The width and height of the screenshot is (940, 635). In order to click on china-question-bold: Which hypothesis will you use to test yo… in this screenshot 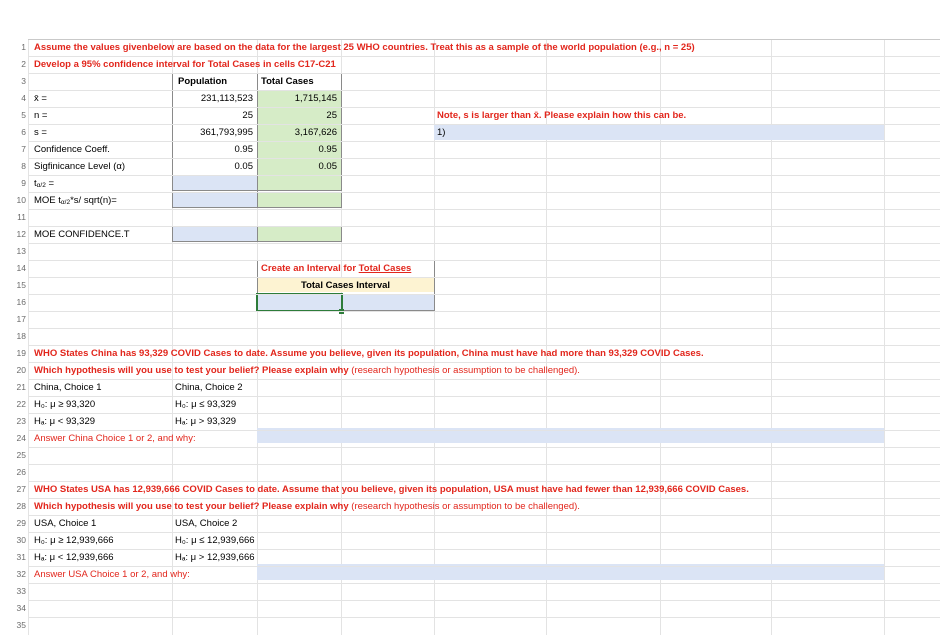, I will do `click(191, 370)`.